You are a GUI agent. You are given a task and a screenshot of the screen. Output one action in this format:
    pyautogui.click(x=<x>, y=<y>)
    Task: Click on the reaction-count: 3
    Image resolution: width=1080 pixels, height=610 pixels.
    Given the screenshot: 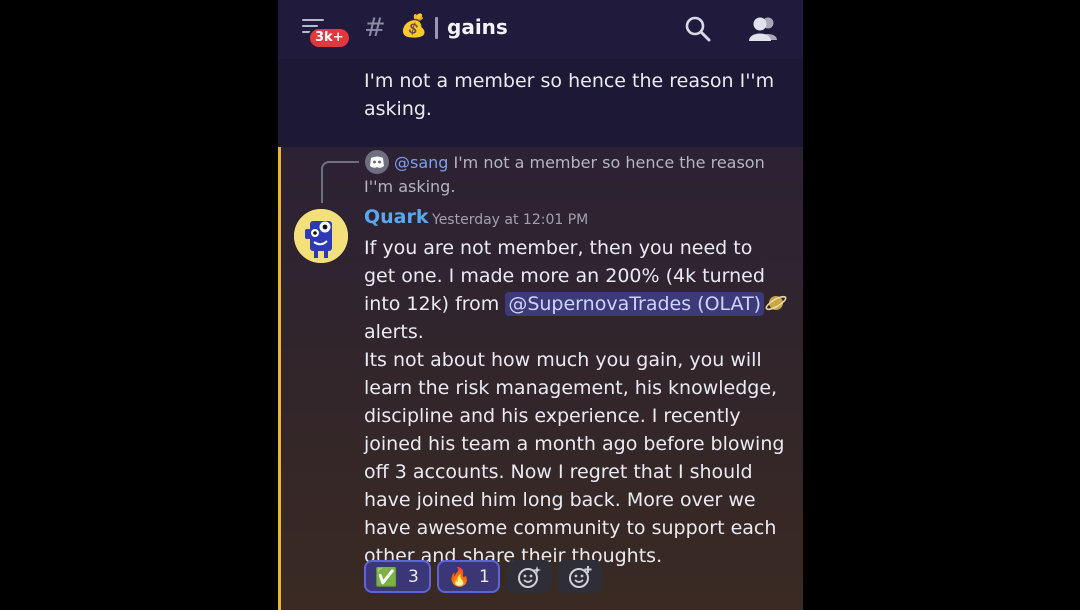 What is the action you would take?
    pyautogui.click(x=413, y=577)
    